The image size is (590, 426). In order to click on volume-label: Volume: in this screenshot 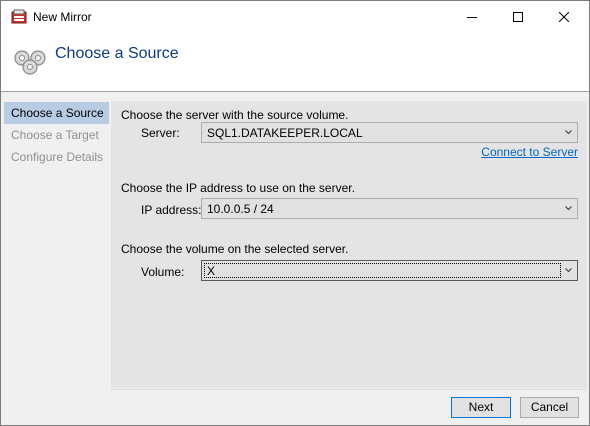, I will do `click(163, 272)`.